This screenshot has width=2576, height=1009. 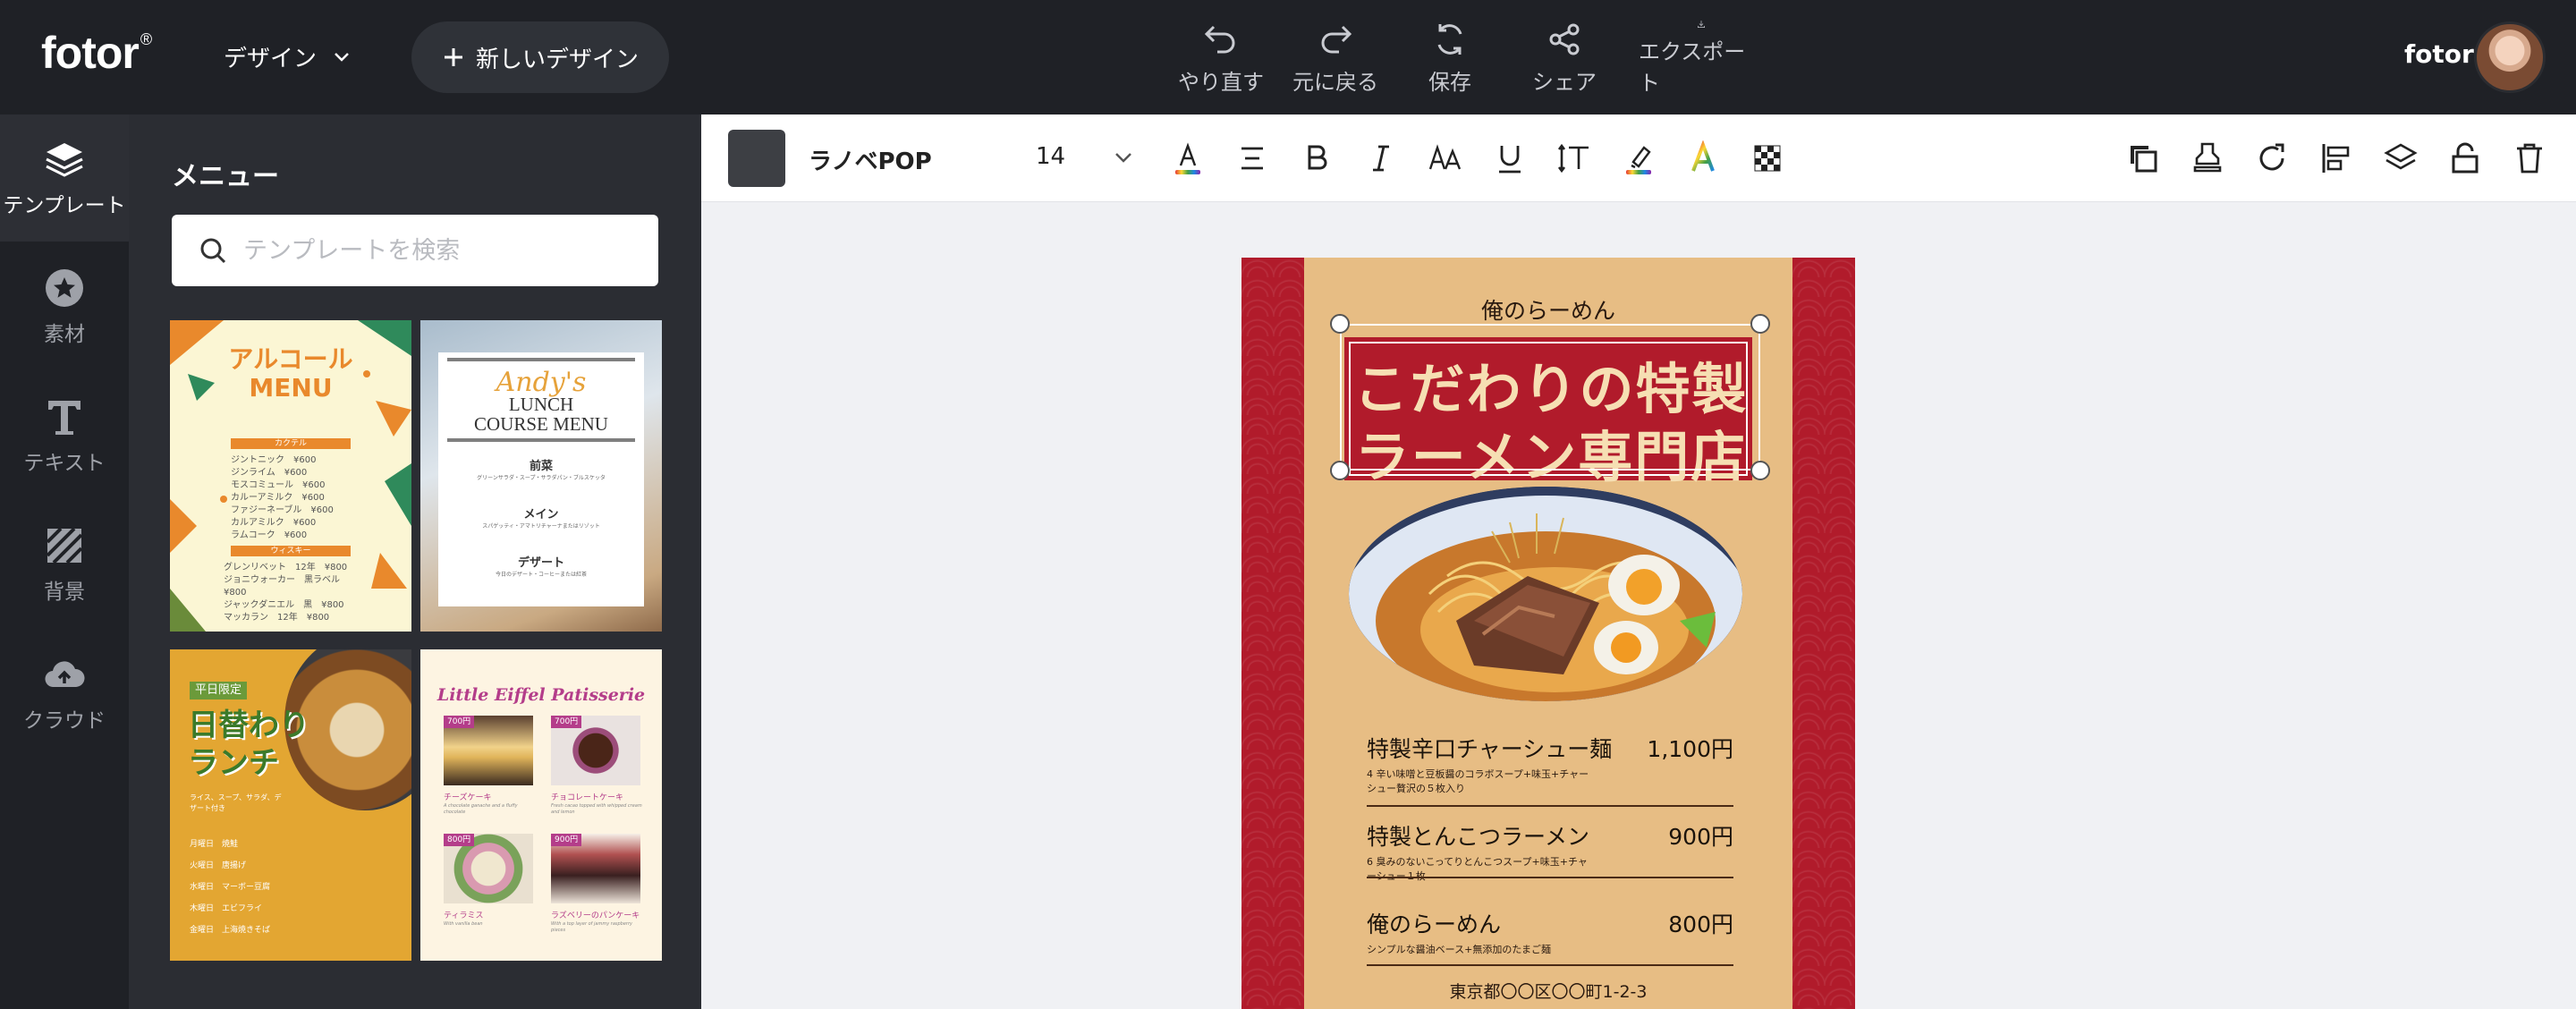 What do you see at coordinates (1564, 58) in the screenshot?
I see `share-button: シェア` at bounding box center [1564, 58].